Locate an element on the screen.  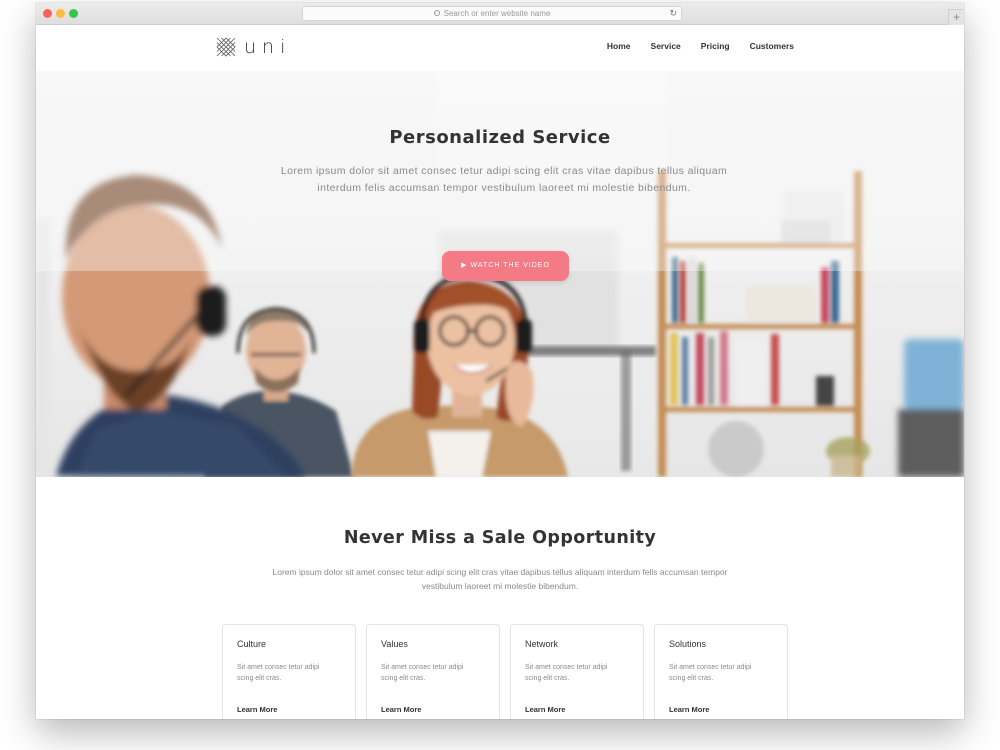
watch-video-label: WATCH THE VIDEO is located at coordinates (510, 265).